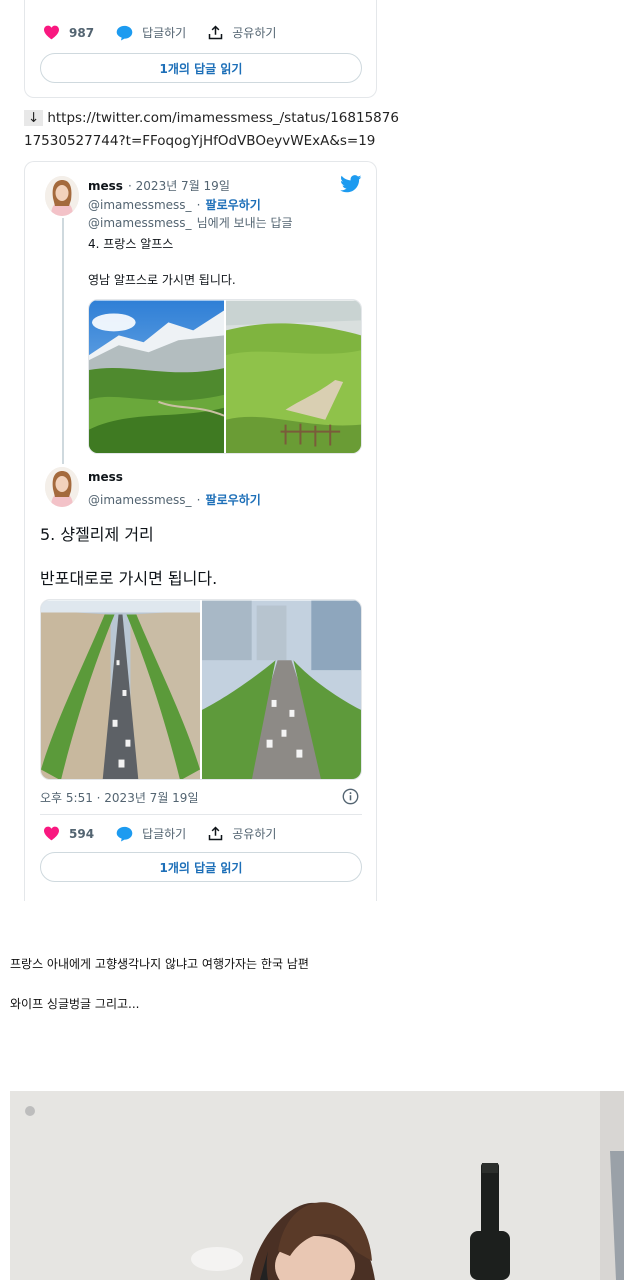 This screenshot has height=1280, width=640. What do you see at coordinates (120, 690) in the screenshot?
I see `champs-elysees-photo-image` at bounding box center [120, 690].